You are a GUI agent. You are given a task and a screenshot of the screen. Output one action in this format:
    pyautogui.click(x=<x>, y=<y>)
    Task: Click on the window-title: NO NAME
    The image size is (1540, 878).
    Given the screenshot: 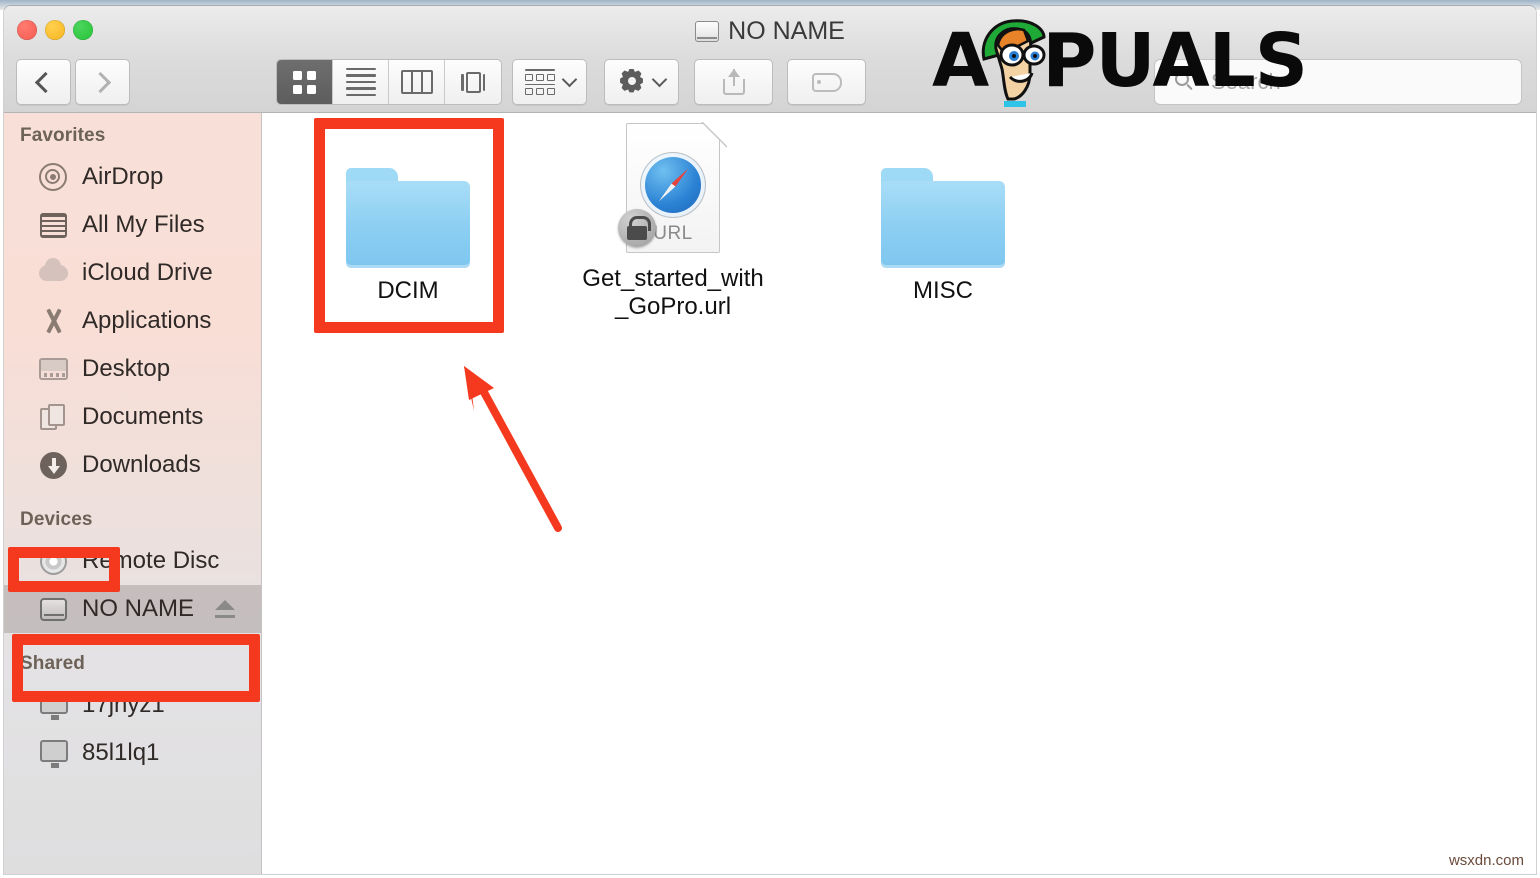 What is the action you would take?
    pyautogui.click(x=786, y=31)
    